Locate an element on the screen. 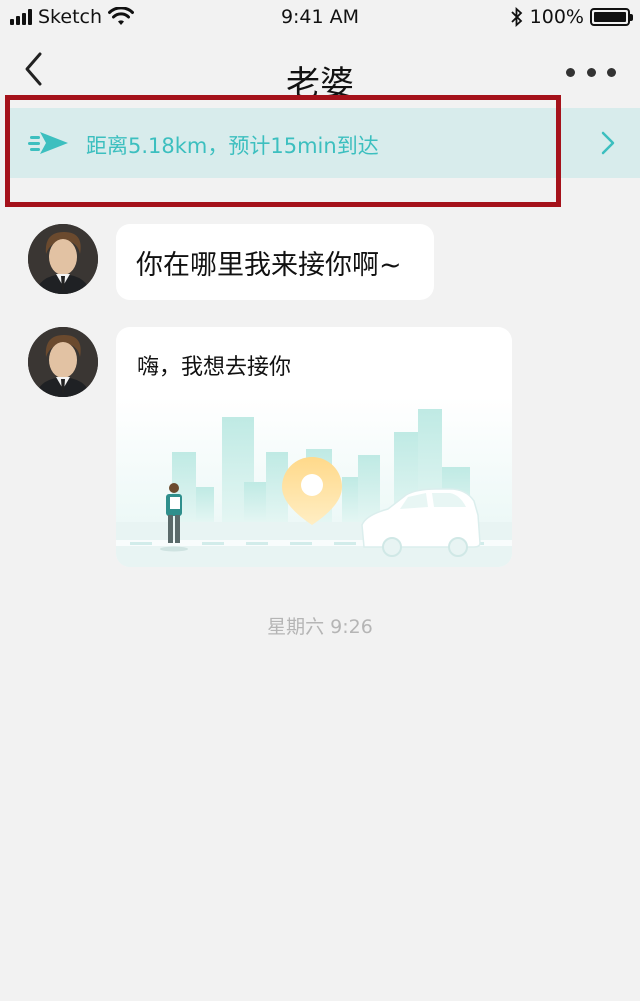  pickup-card: 嗨，我想去接你 is located at coordinates (314, 447).